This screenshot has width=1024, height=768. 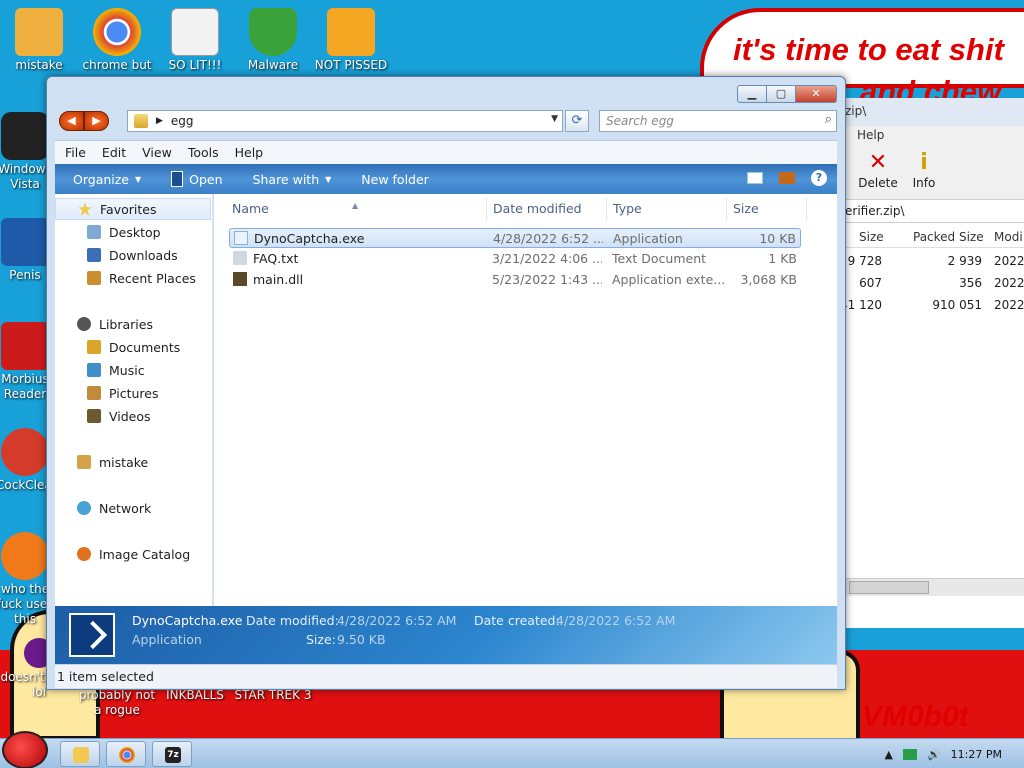 What do you see at coordinates (351, 40) in the screenshot?
I see `desktop-icon-not-pissed: NOT PISSED` at bounding box center [351, 40].